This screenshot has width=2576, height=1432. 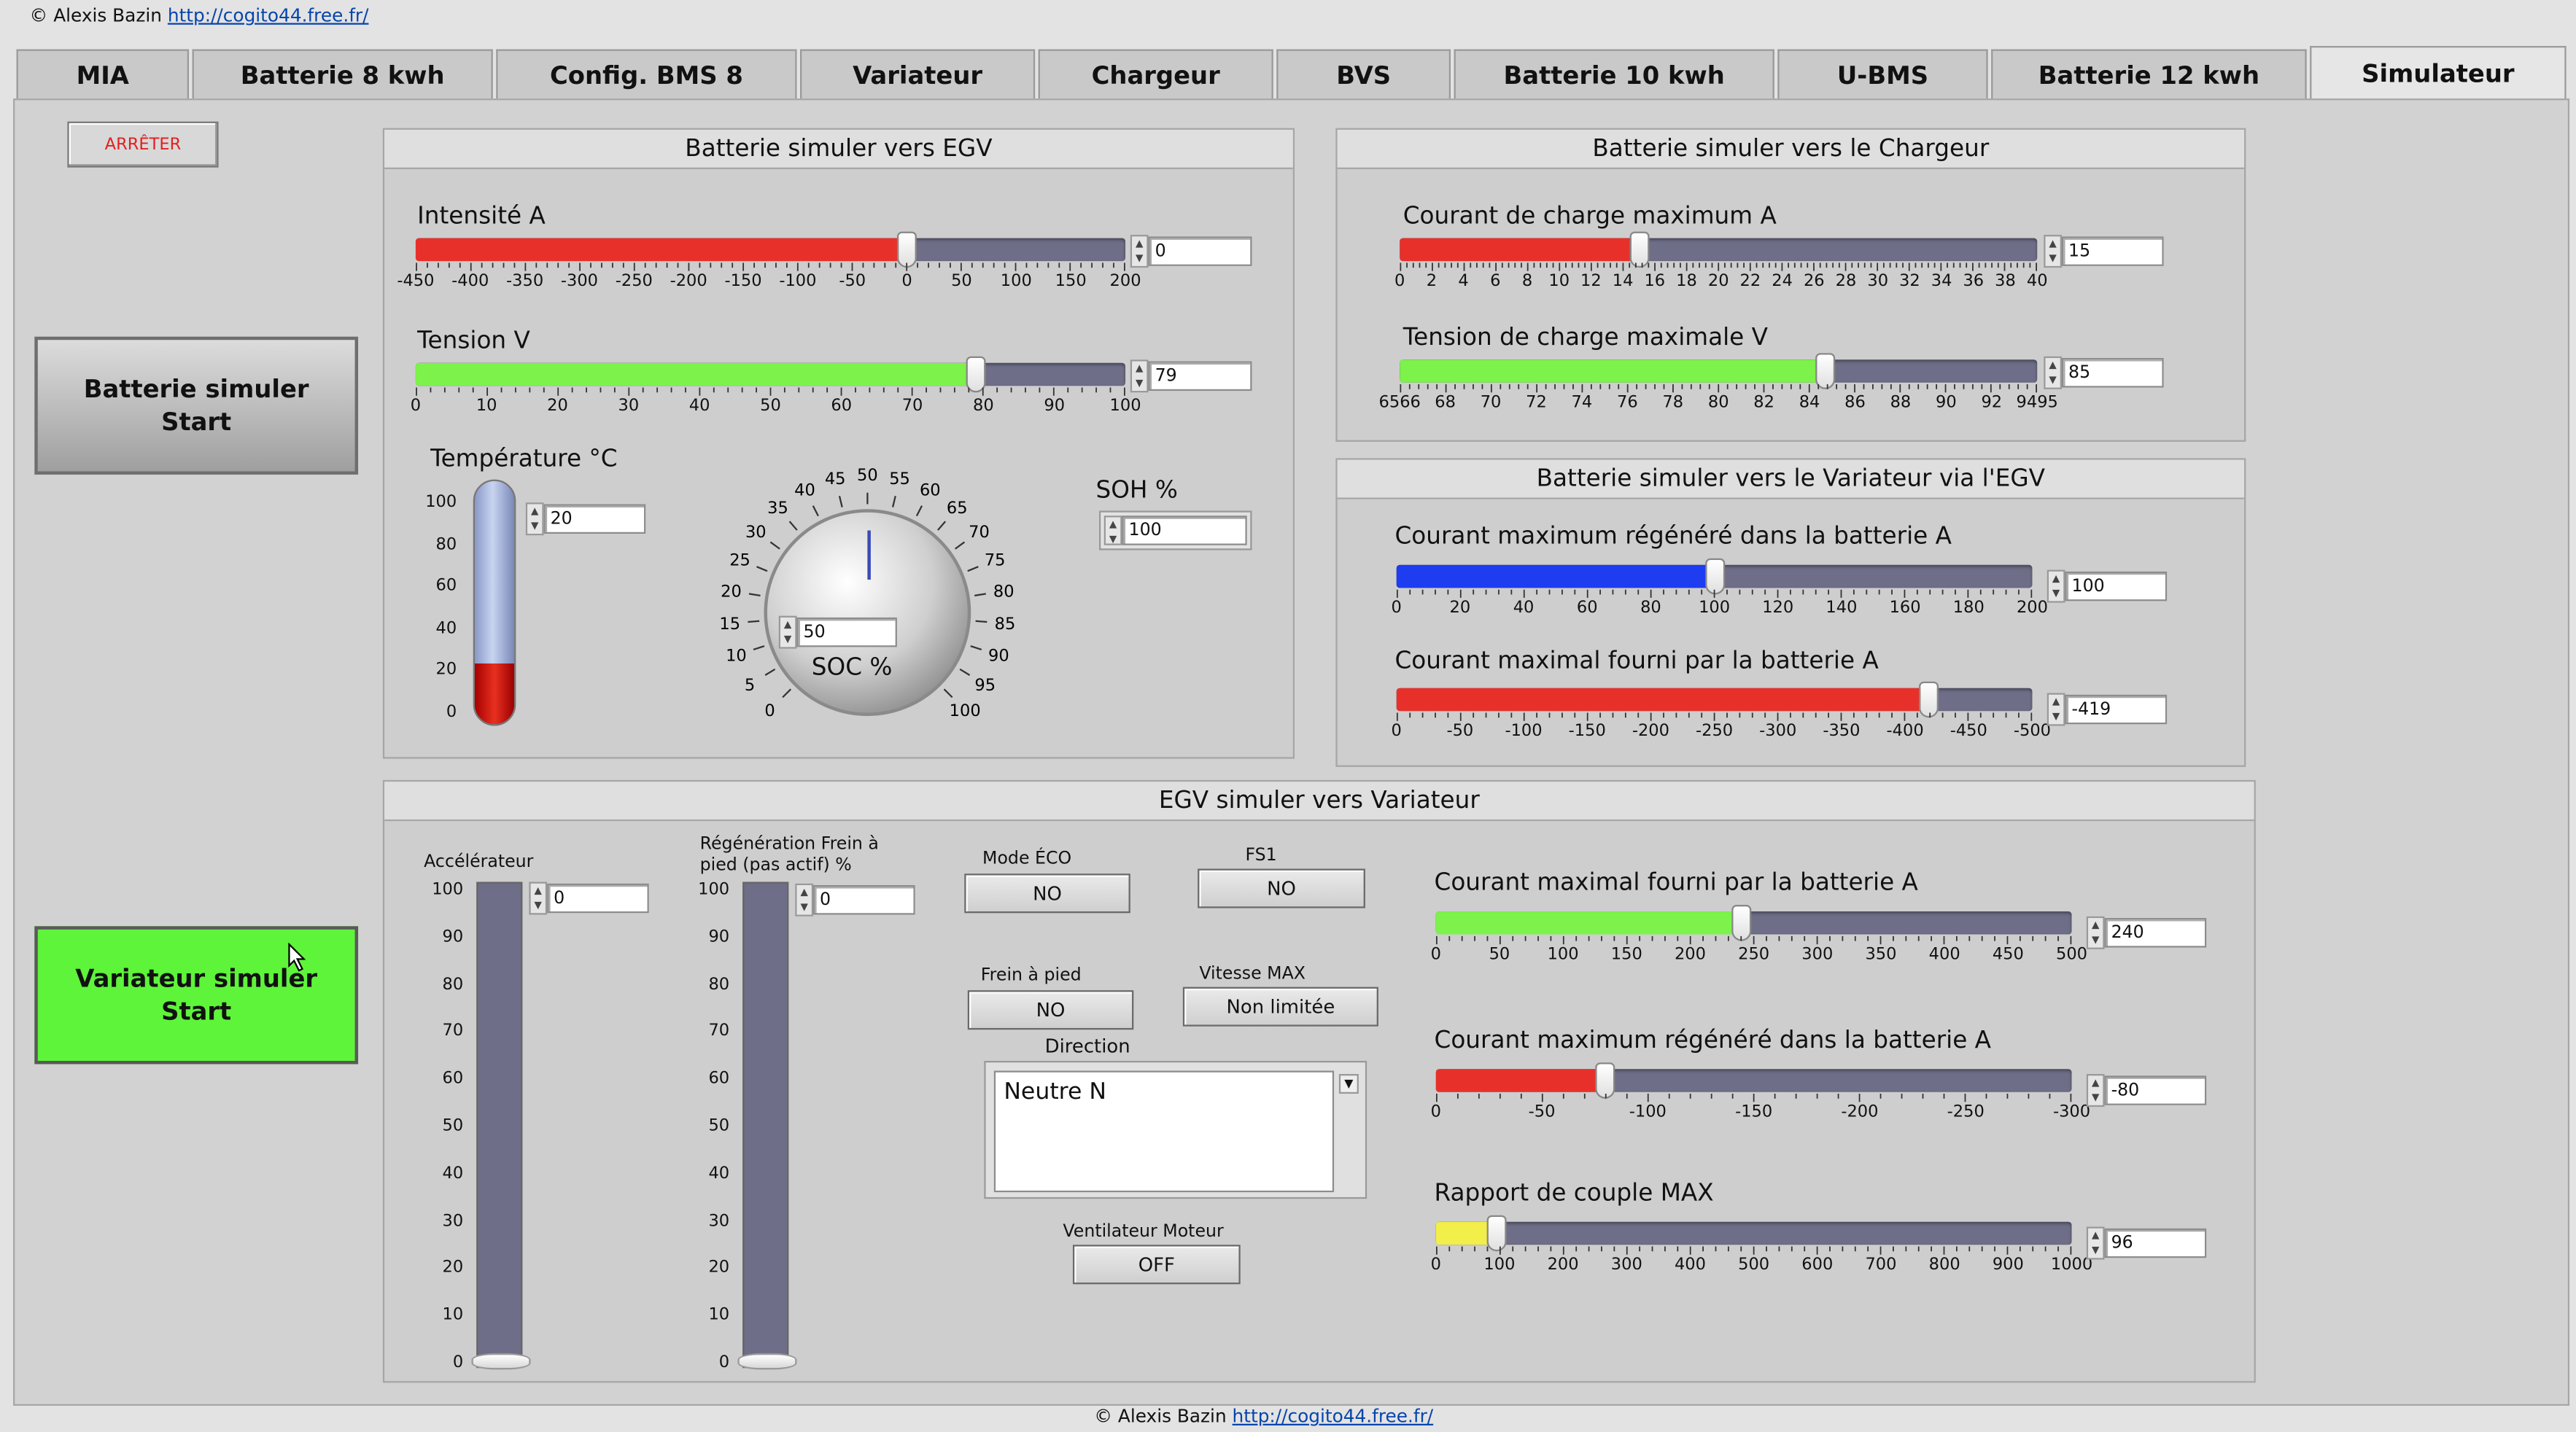 I want to click on stop-button: ARRÊTER, so click(x=143, y=144).